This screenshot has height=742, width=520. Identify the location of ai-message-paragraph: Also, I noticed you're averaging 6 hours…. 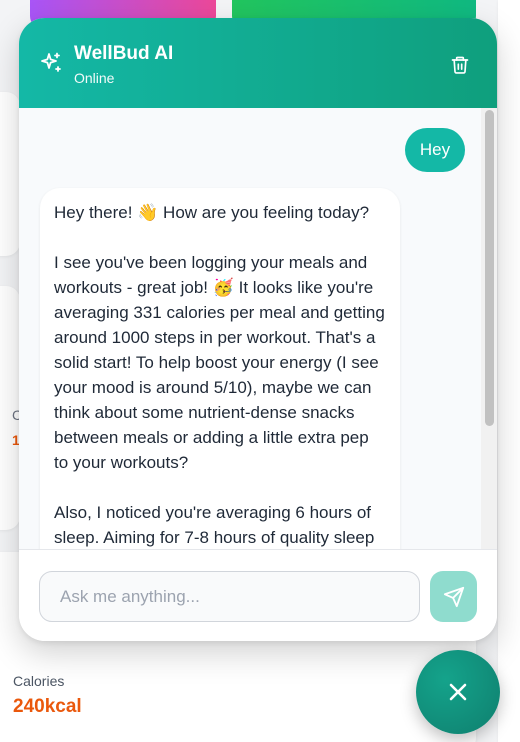
(214, 525).